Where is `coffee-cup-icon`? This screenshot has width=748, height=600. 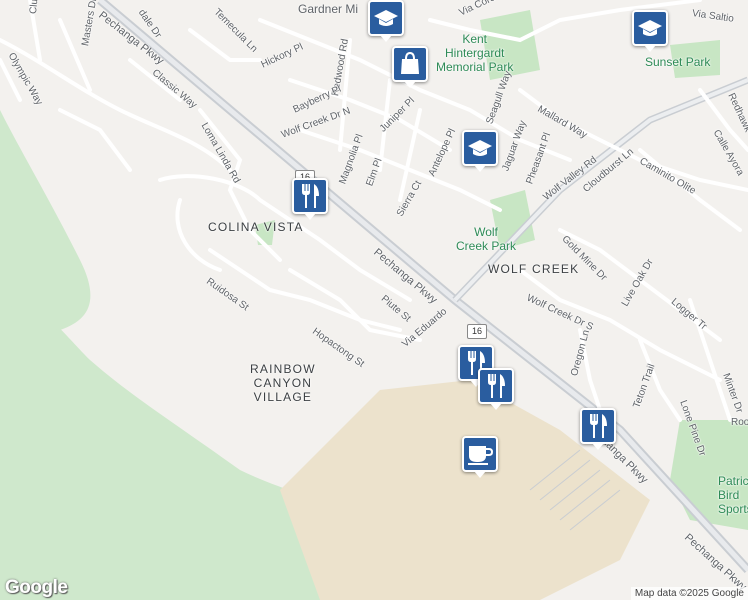
coffee-cup-icon is located at coordinates (480, 455).